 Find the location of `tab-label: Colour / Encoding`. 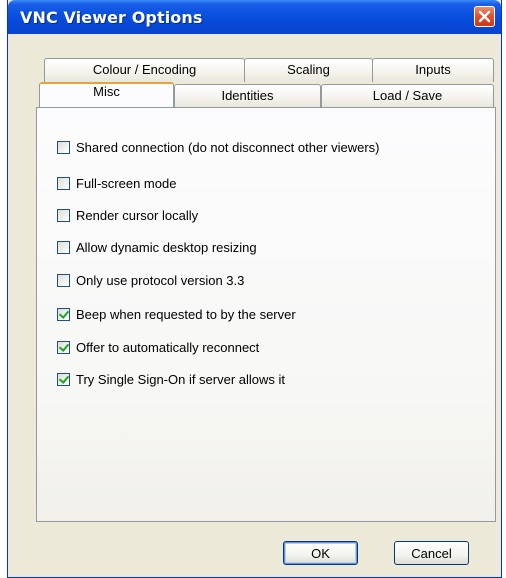

tab-label: Colour / Encoding is located at coordinates (144, 69).